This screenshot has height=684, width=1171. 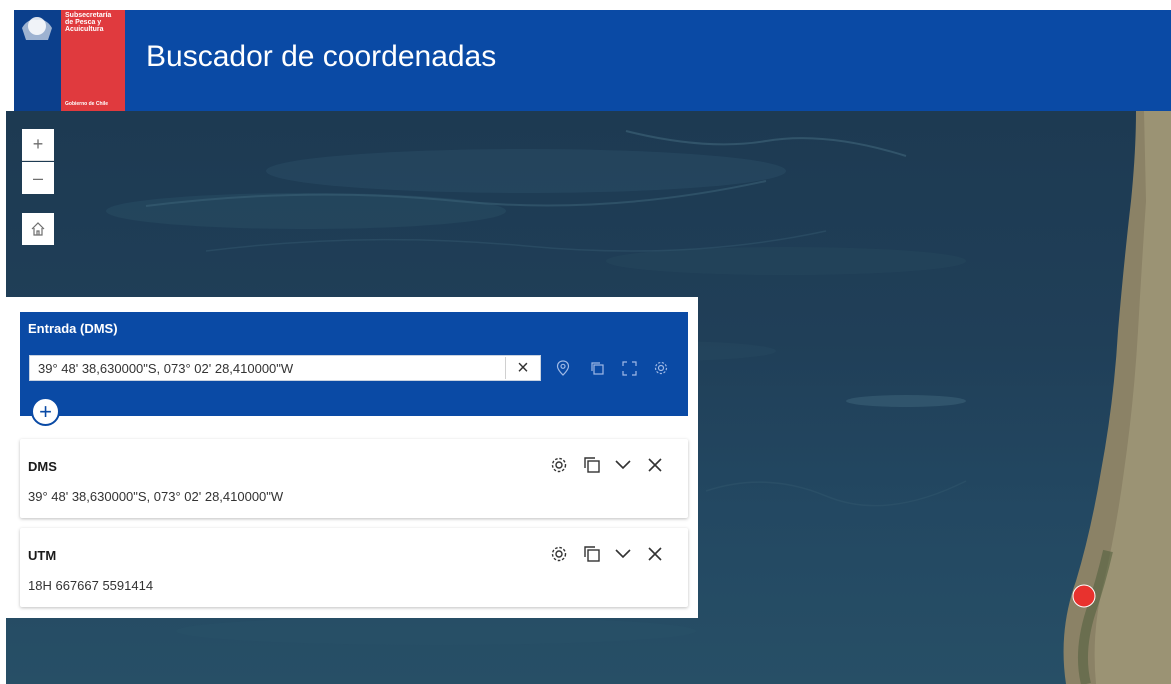 I want to click on expand-icon, so click(x=629, y=368).